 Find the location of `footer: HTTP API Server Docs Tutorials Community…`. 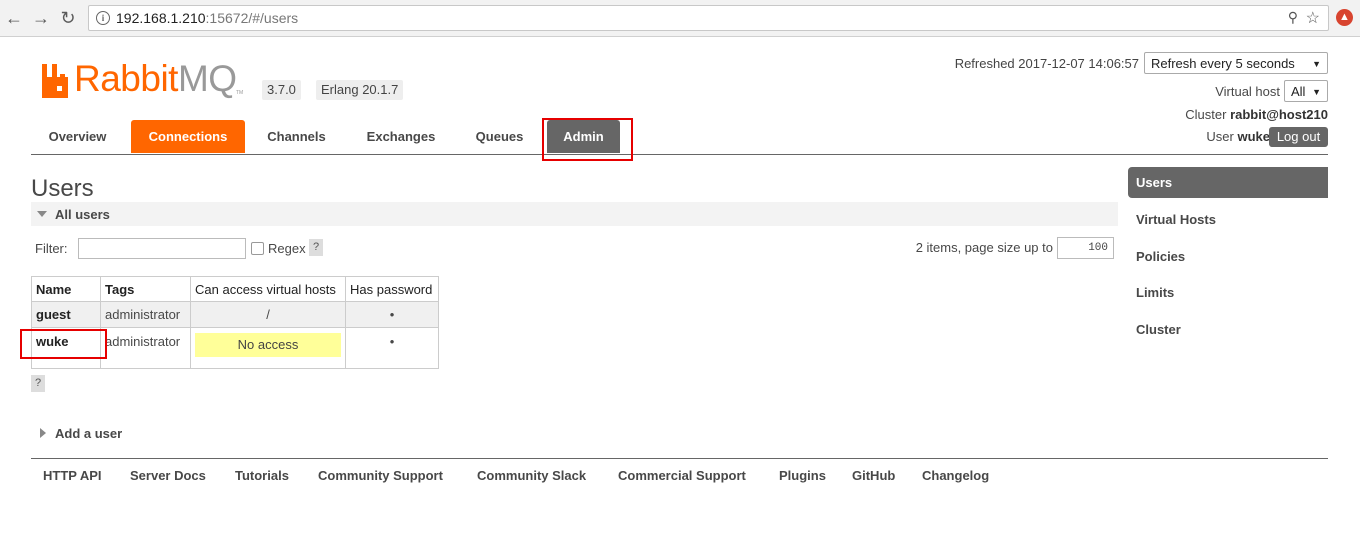

footer: HTTP API Server Docs Tutorials Community… is located at coordinates (679, 470).